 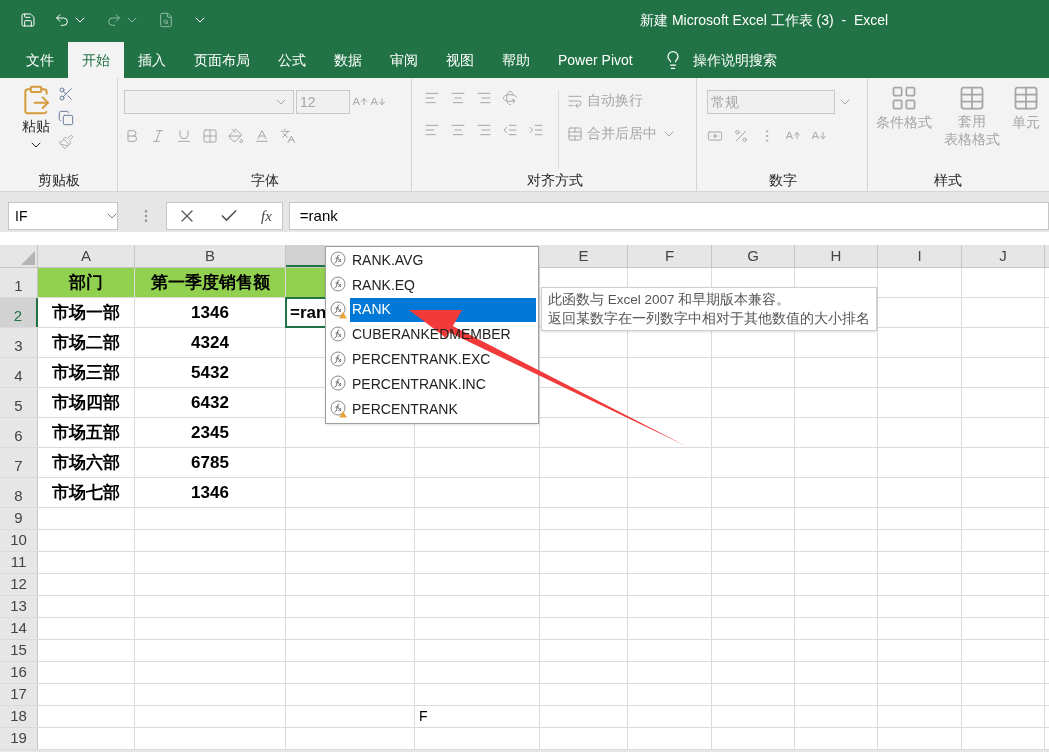 I want to click on table-cell: 2345, so click(x=210, y=432).